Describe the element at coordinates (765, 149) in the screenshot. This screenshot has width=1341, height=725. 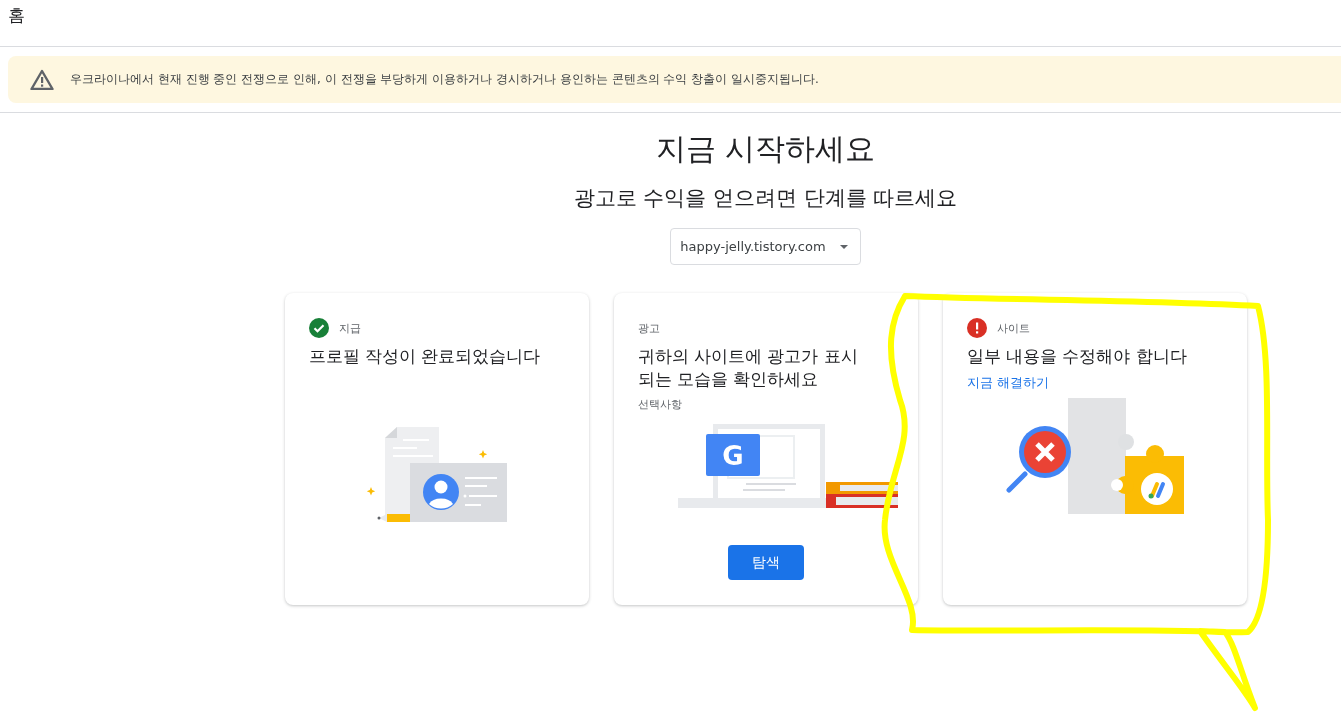
I see `page-heading: 지금 시작하세요` at that location.